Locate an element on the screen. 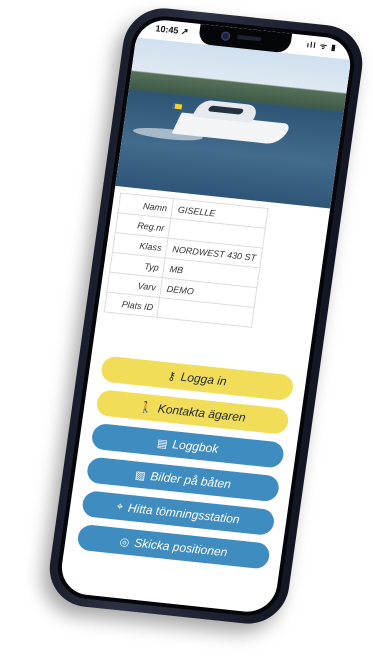 The image size is (373, 662). person-walking-icon: 🚶 is located at coordinates (146, 408).